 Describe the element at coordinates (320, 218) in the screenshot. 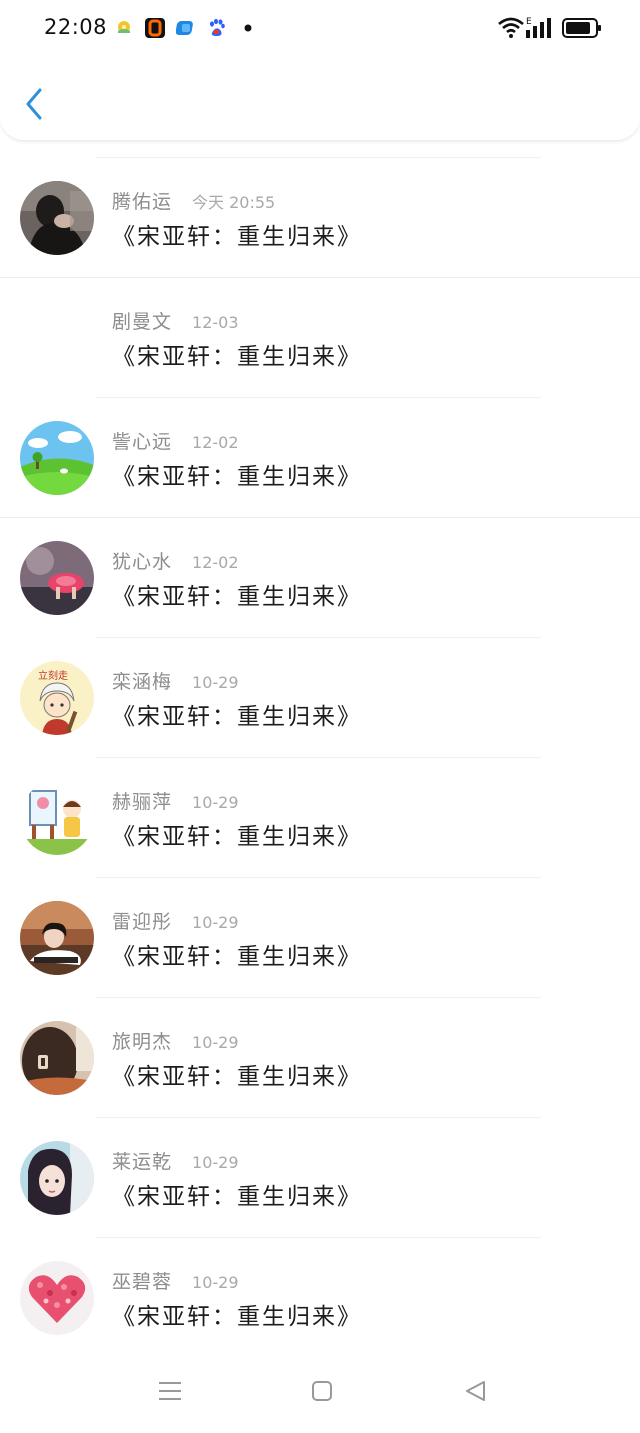

I see `list-item: 腾佑运 今天 20:55 《宋亚轩：重生归来》` at that location.